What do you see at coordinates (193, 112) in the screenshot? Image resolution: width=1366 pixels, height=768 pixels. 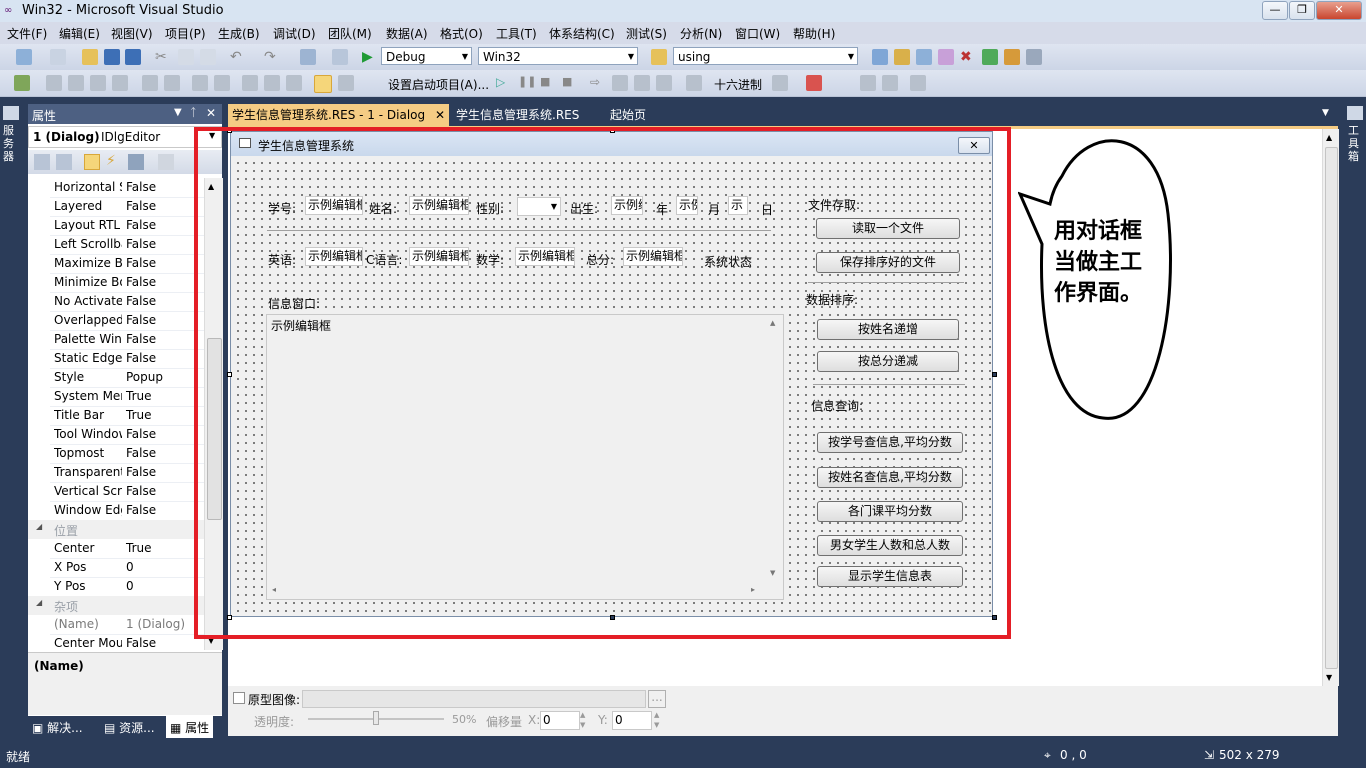 I see `pin-icon: ᛏ` at bounding box center [193, 112].